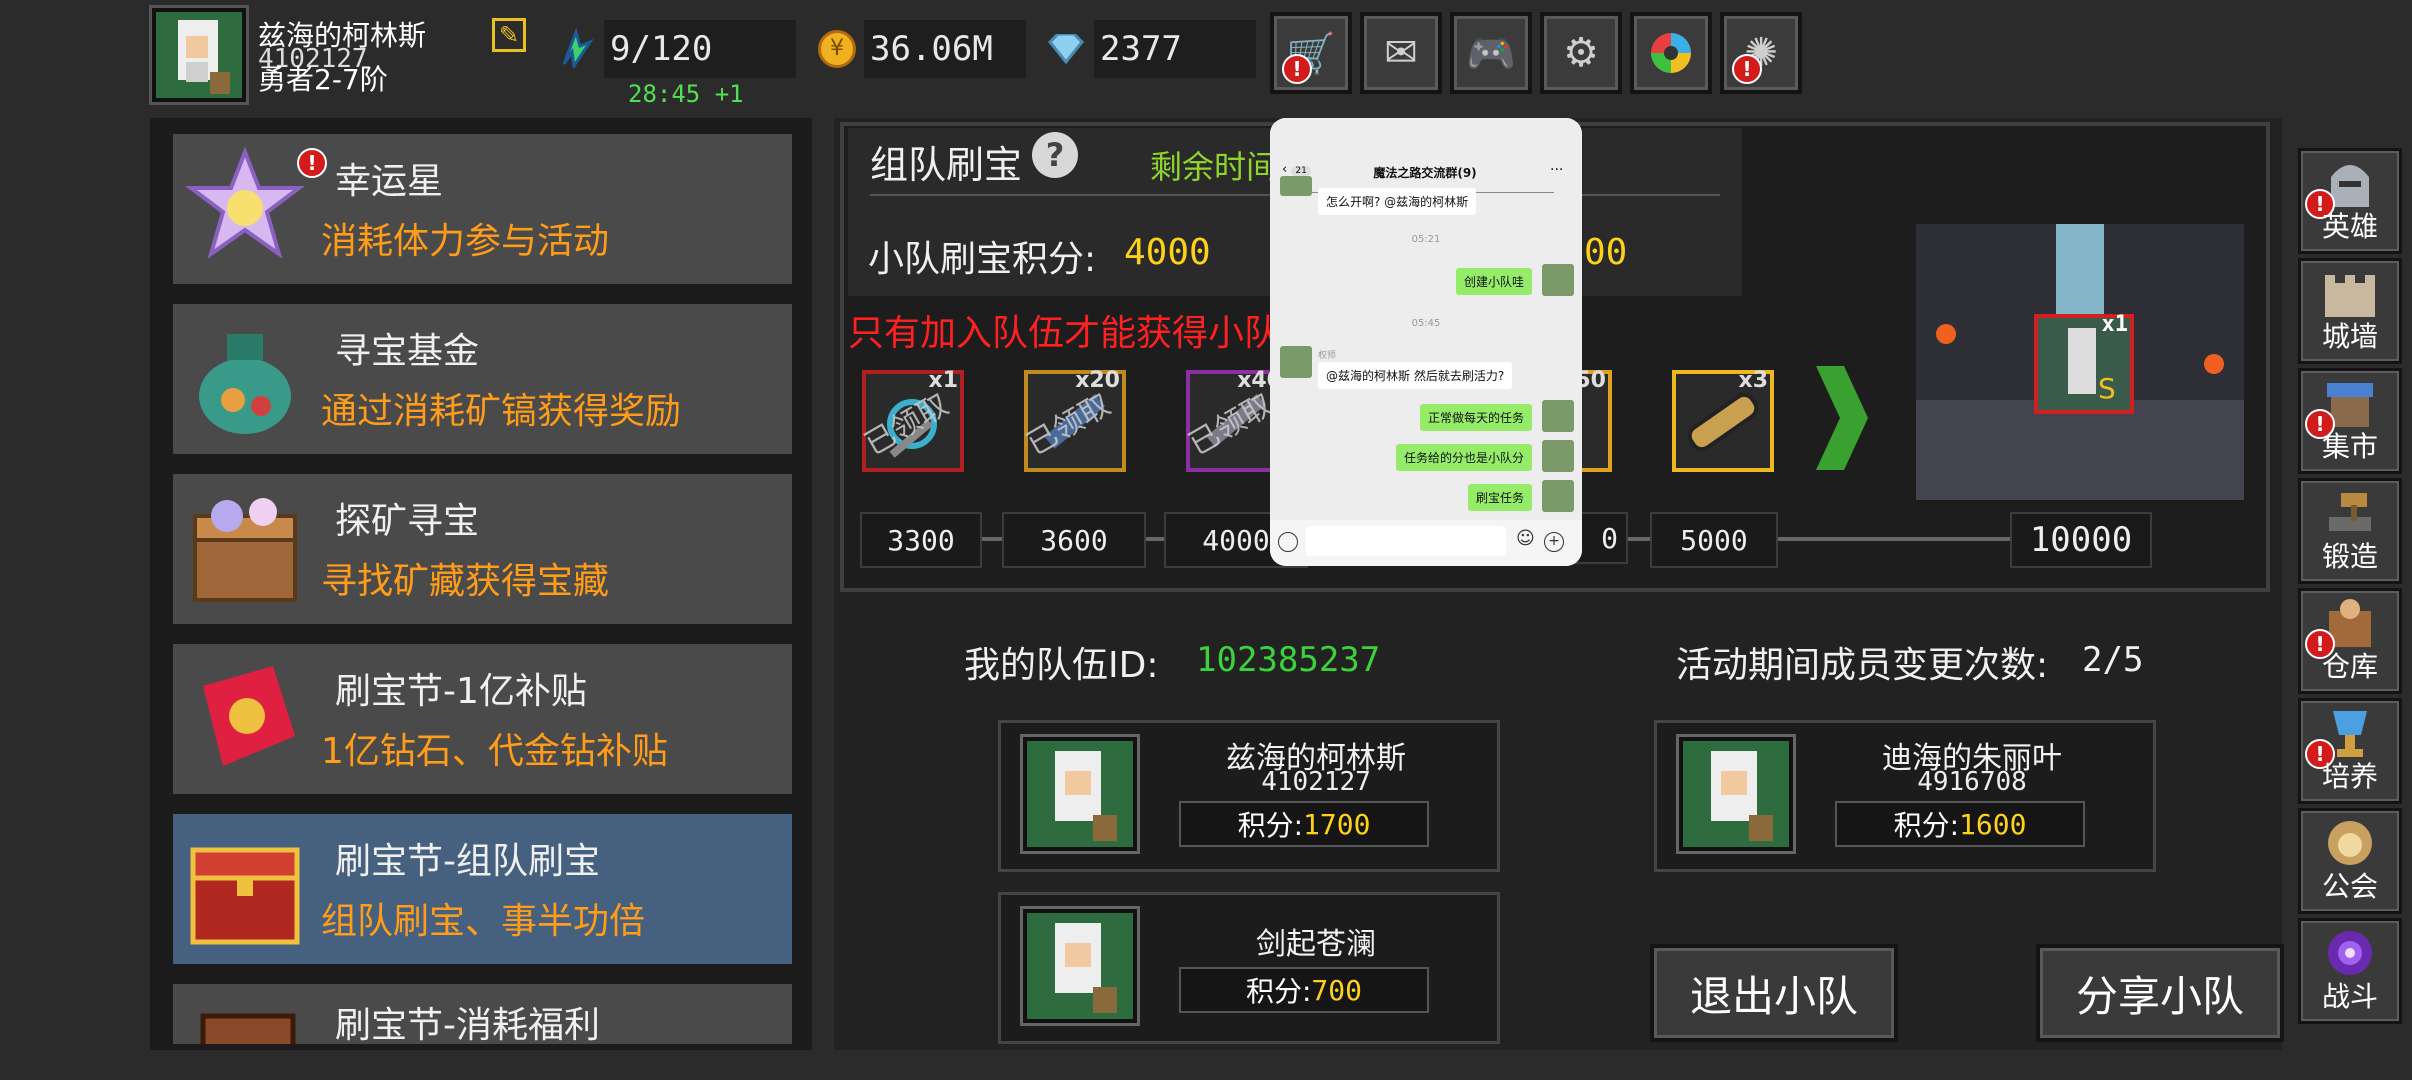 Image resolution: width=2412 pixels, height=1080 pixels. Describe the element at coordinates (2160, 993) in the screenshot. I see `share-team-button: 分享小队` at that location.